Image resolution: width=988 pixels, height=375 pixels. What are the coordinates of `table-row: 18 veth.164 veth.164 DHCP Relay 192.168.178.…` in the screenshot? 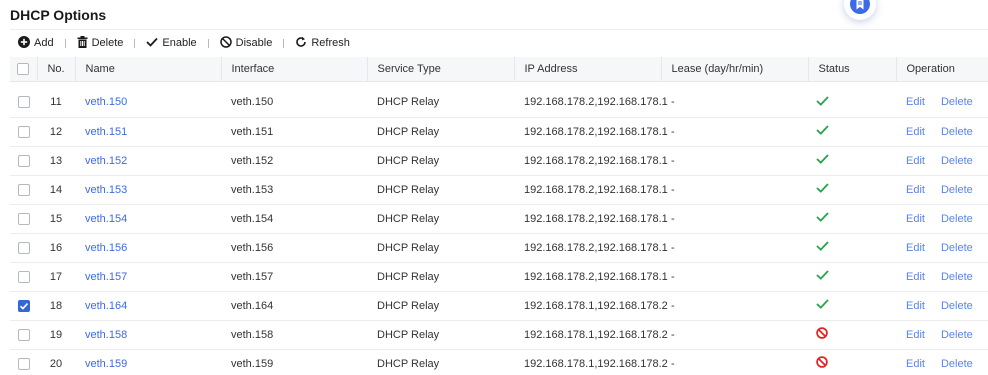 It's located at (499, 305).